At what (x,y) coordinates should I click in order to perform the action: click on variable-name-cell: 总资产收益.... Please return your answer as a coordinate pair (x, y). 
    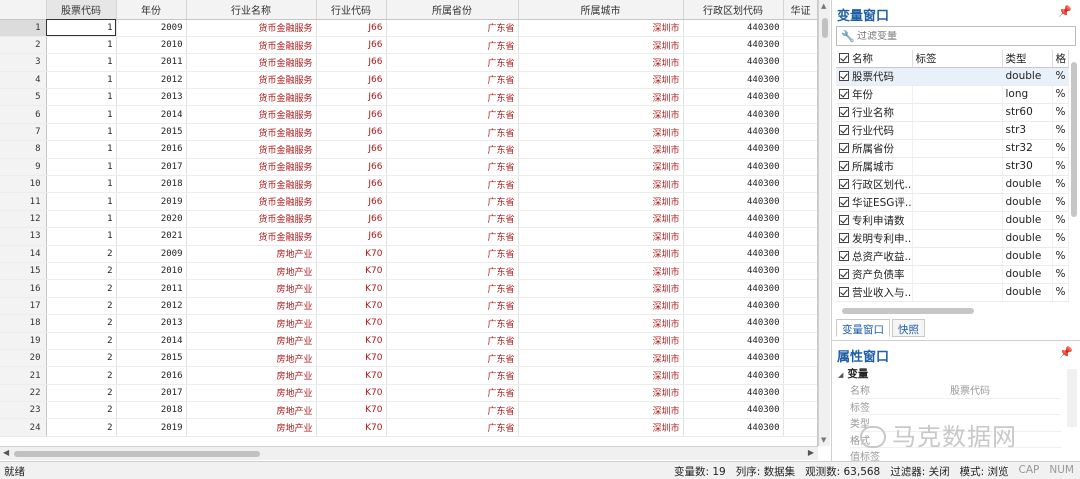
    Looking at the image, I should click on (874, 256).